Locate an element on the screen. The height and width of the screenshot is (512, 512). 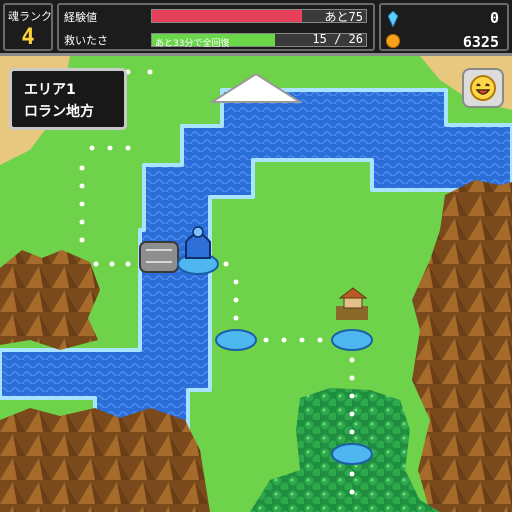
bridge-icon is located at coordinates (159, 257).